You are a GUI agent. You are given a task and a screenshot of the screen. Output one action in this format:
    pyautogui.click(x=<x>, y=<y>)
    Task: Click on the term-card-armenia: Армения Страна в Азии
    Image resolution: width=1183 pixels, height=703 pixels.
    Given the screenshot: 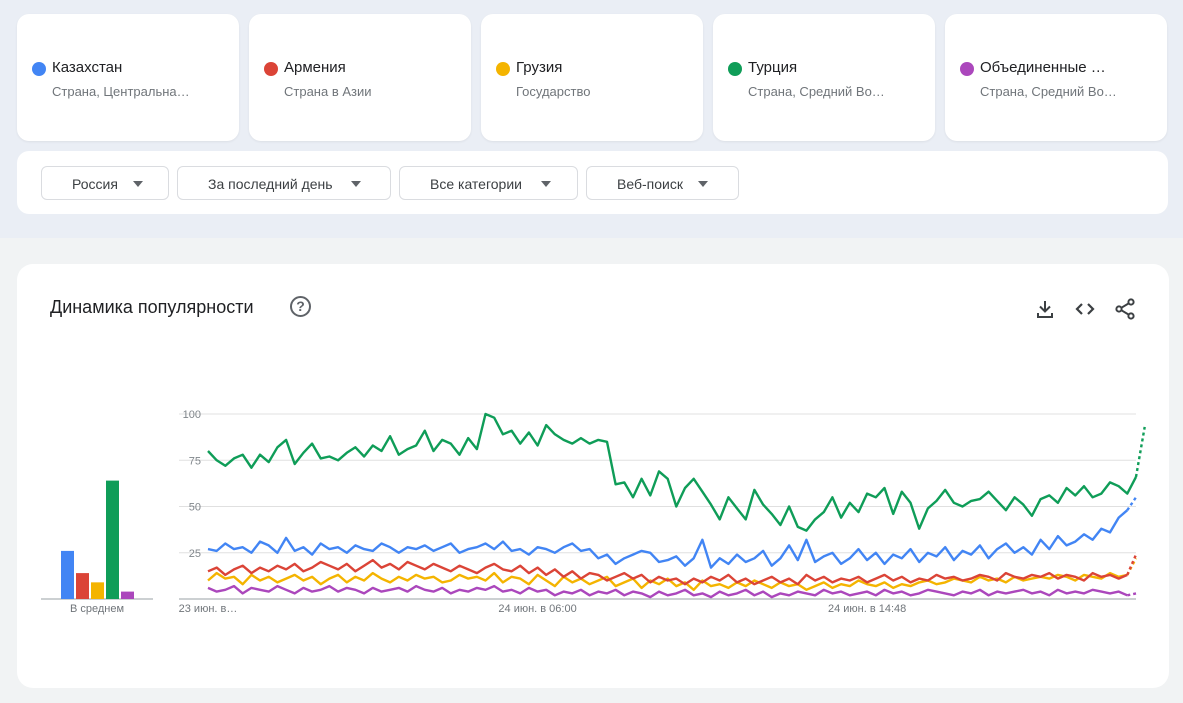 What is the action you would take?
    pyautogui.click(x=360, y=77)
    